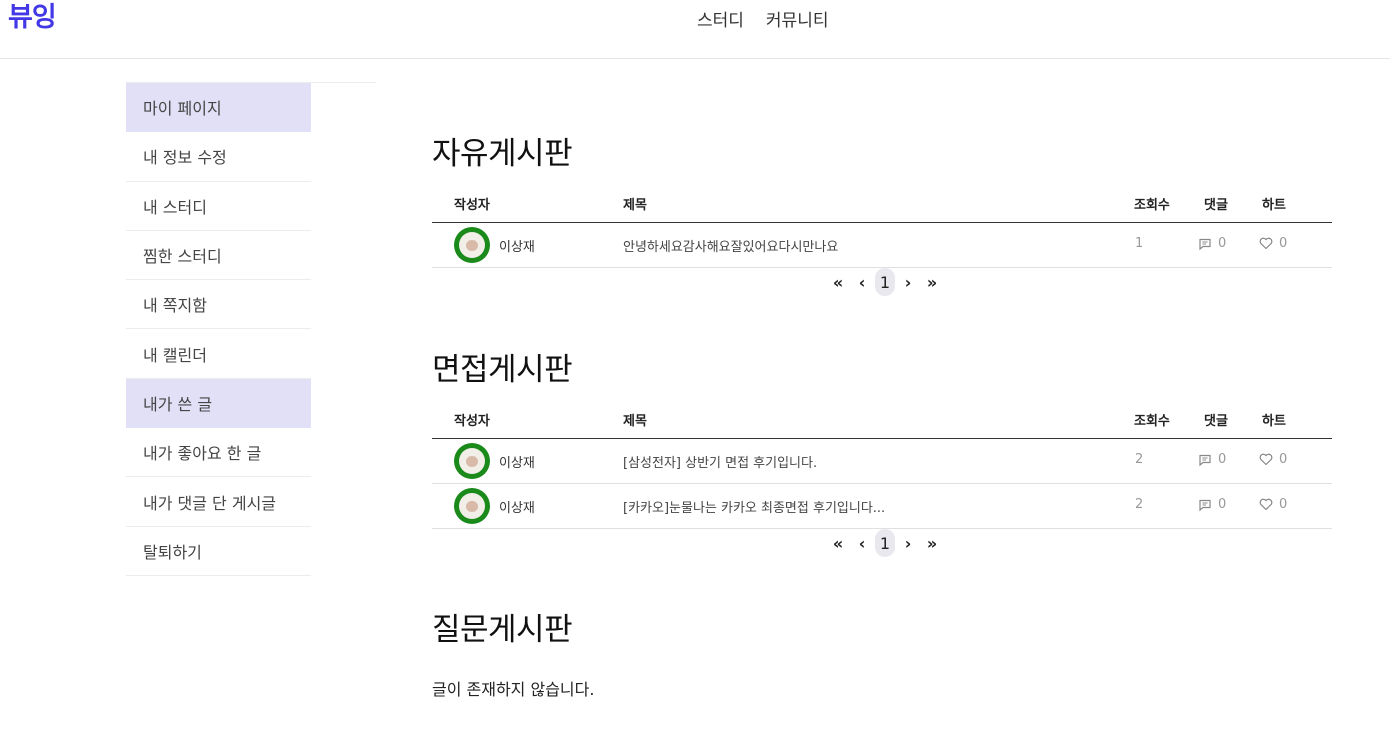  What do you see at coordinates (502, 630) in the screenshot?
I see `section-title-question-board: 질문게시판` at bounding box center [502, 630].